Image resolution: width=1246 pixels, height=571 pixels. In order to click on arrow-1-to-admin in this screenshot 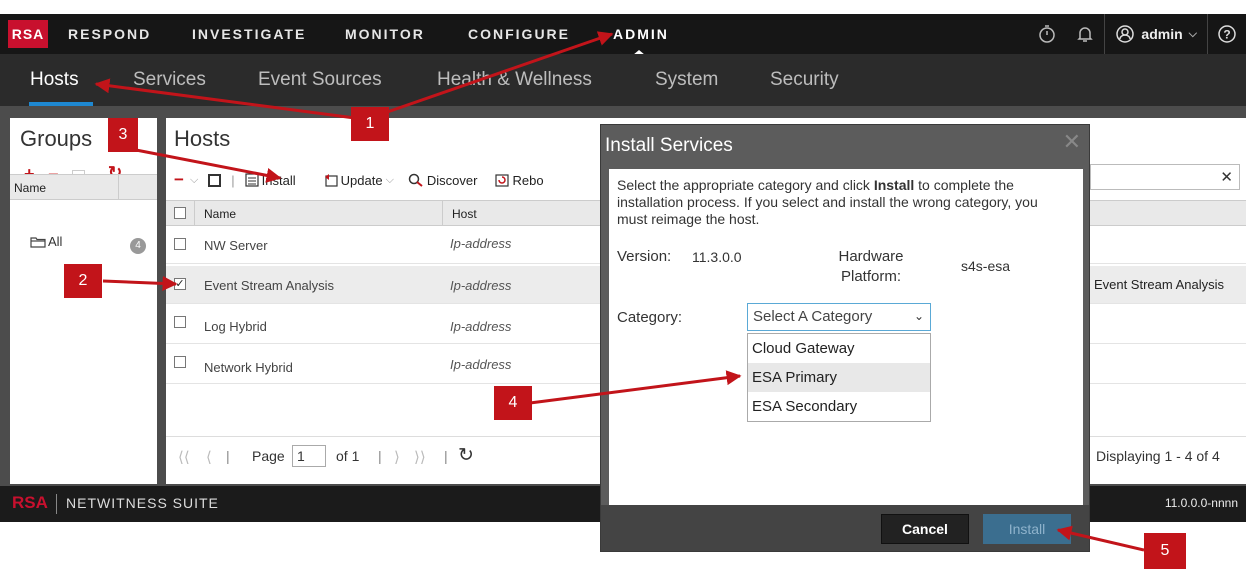, I will do `click(491, 75)`.